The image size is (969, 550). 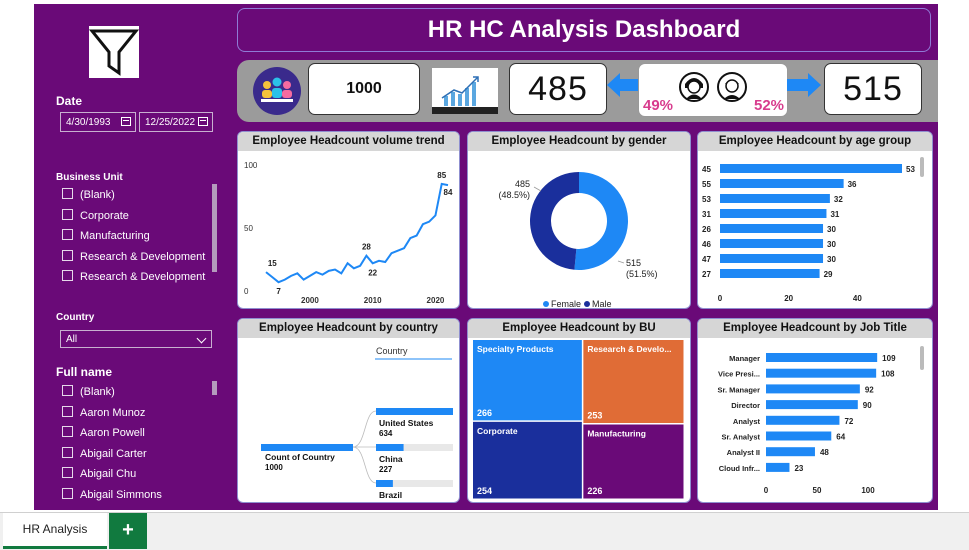 What do you see at coordinates (88, 195) in the screenshot?
I see `business-unit-item: (Blank)` at bounding box center [88, 195].